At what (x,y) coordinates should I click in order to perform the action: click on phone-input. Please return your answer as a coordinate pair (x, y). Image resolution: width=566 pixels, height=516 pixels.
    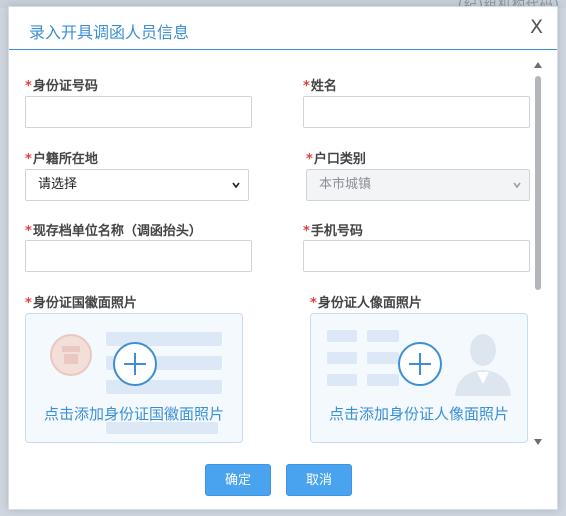
    Looking at the image, I should click on (416, 256).